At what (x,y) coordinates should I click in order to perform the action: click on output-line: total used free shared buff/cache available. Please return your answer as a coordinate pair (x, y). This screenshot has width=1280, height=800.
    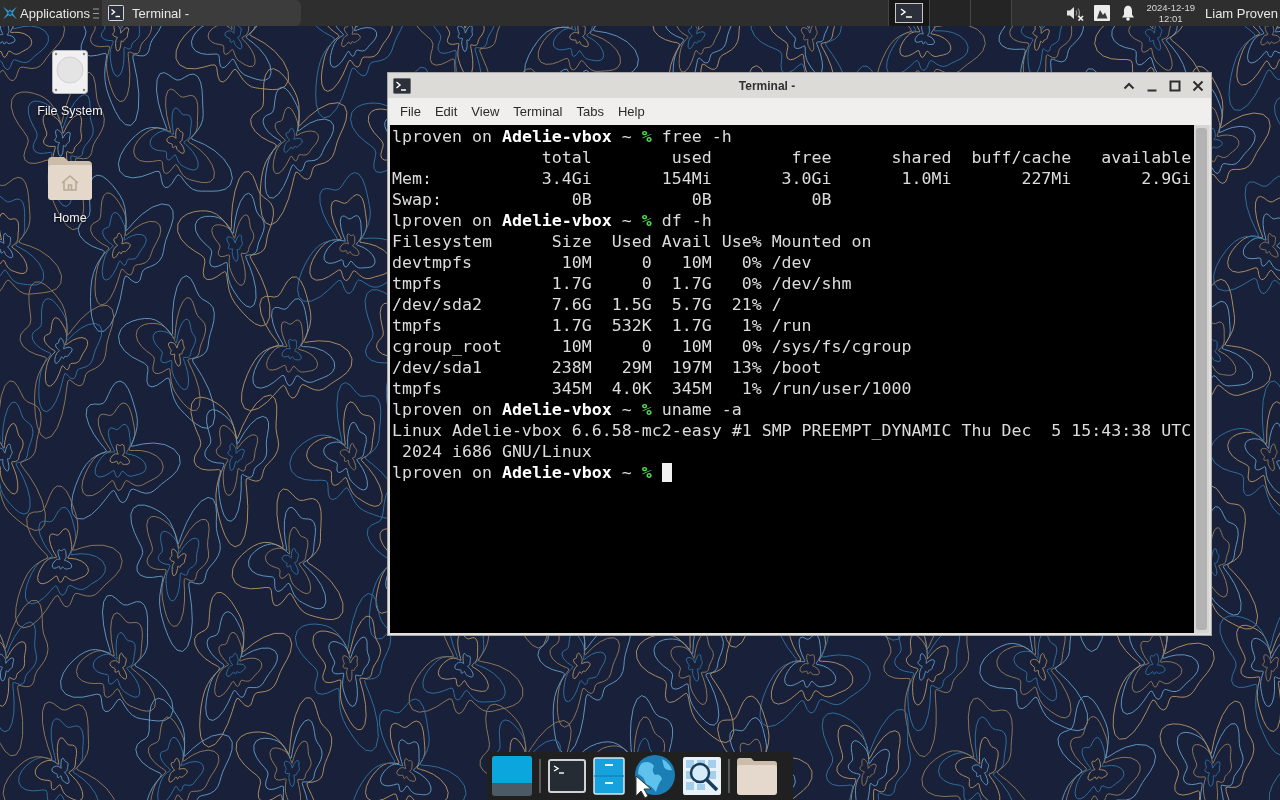
    Looking at the image, I should click on (866, 157).